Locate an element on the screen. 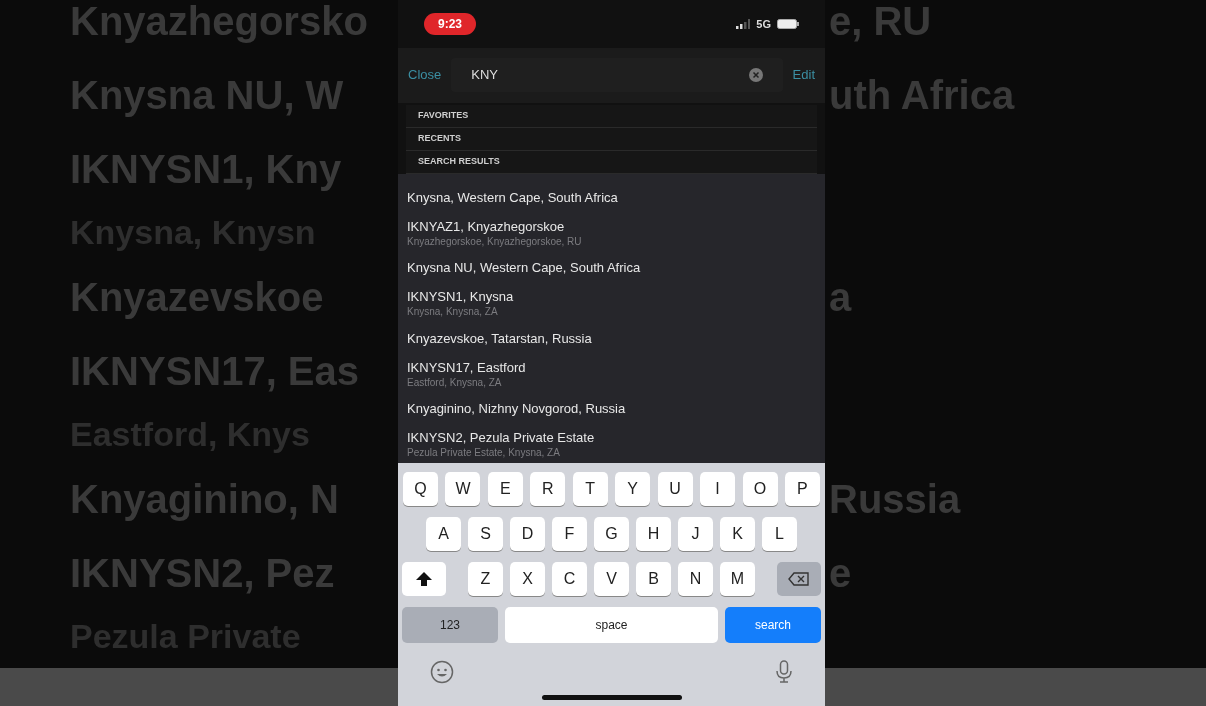 The height and width of the screenshot is (706, 1206). keyboard-key: Z is located at coordinates (485, 579).